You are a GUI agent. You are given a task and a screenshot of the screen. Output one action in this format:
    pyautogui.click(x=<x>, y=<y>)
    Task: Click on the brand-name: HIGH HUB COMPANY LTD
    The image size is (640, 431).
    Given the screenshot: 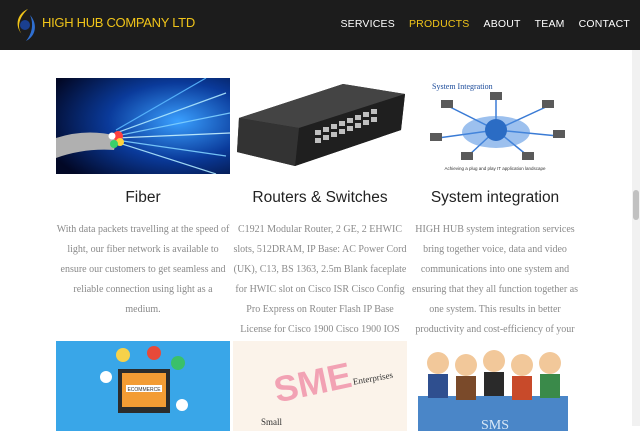 What is the action you would take?
    pyautogui.click(x=118, y=22)
    